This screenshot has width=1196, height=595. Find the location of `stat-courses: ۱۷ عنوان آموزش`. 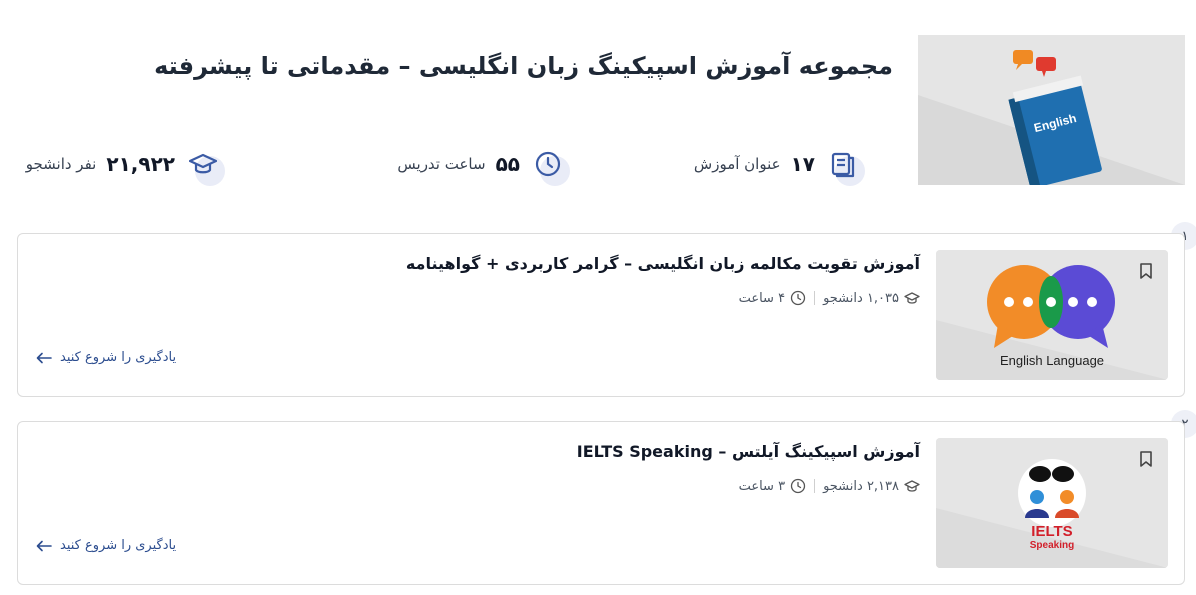

stat-courses: ۱۷ عنوان آموزش is located at coordinates (779, 166).